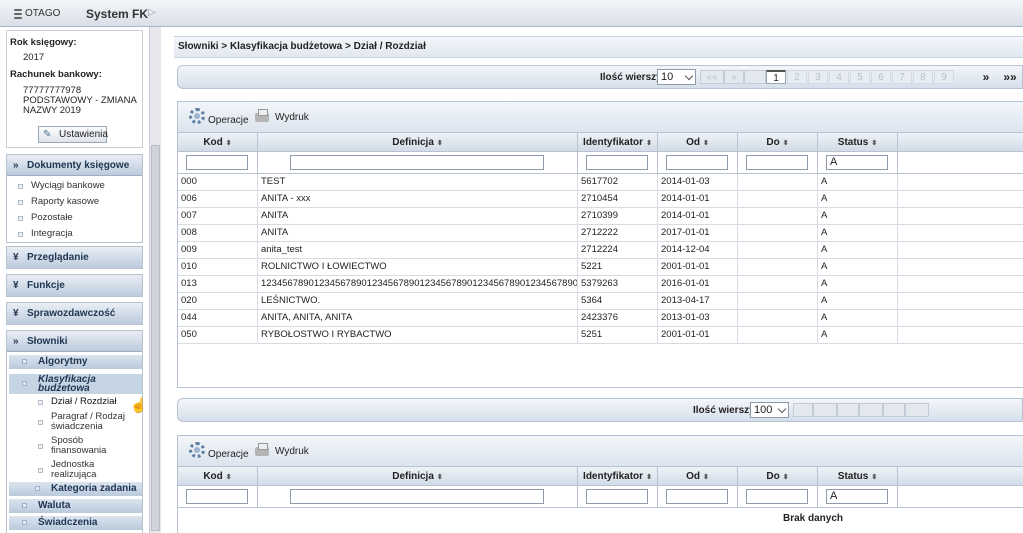 Image resolution: width=1023 pixels, height=533 pixels. I want to click on sidebar-scrollbar, so click(155, 280).